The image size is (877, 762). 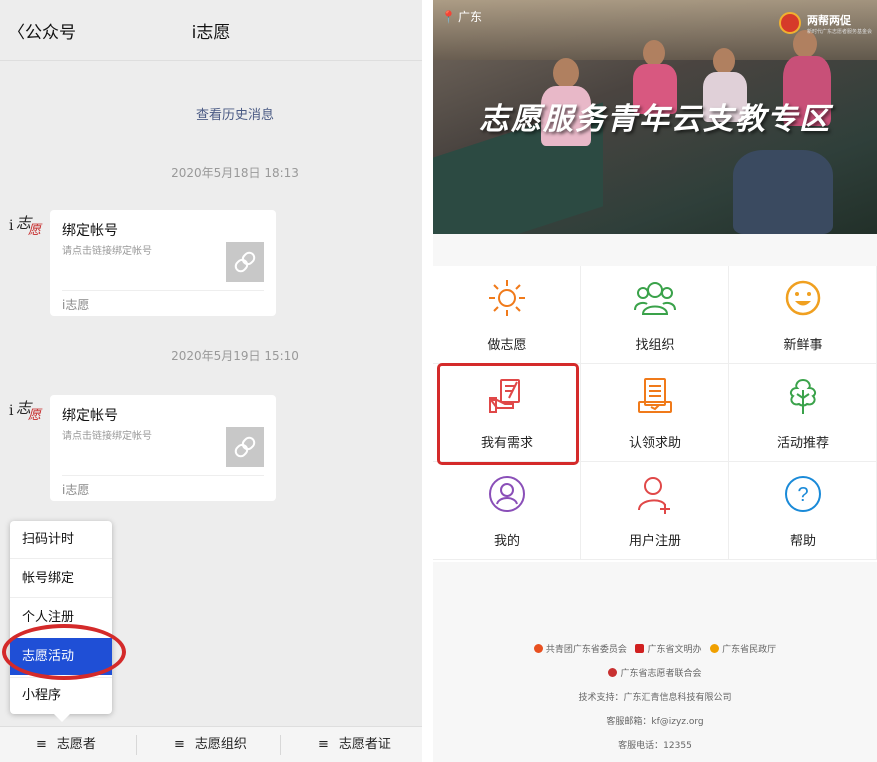 I want to click on federation-icon, so click(x=613, y=672).